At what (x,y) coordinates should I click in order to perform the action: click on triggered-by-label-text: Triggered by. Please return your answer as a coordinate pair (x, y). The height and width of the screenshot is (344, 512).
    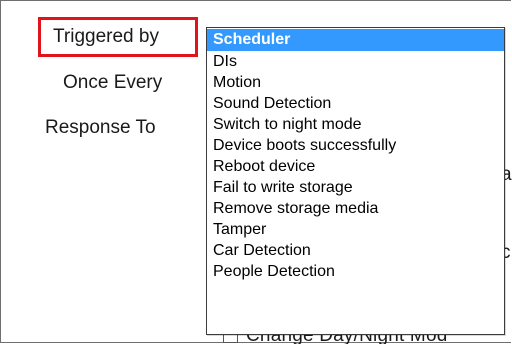
    Looking at the image, I should click on (106, 36).